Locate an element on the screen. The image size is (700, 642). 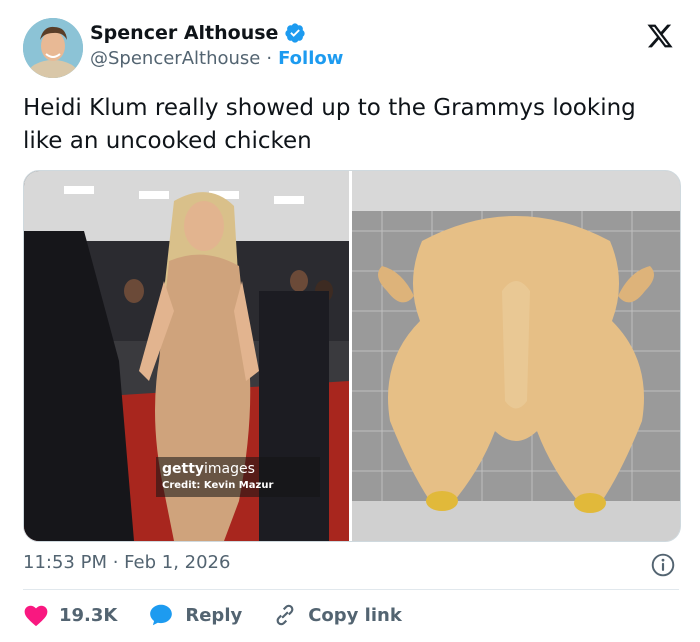
link-icon is located at coordinates (285, 615).